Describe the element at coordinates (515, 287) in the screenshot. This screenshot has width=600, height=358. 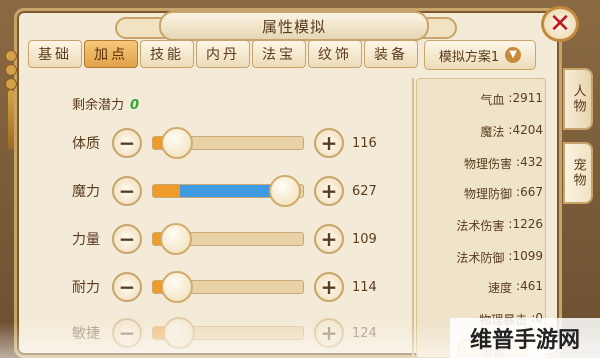
I see `stat-speed: 速度:461` at that location.